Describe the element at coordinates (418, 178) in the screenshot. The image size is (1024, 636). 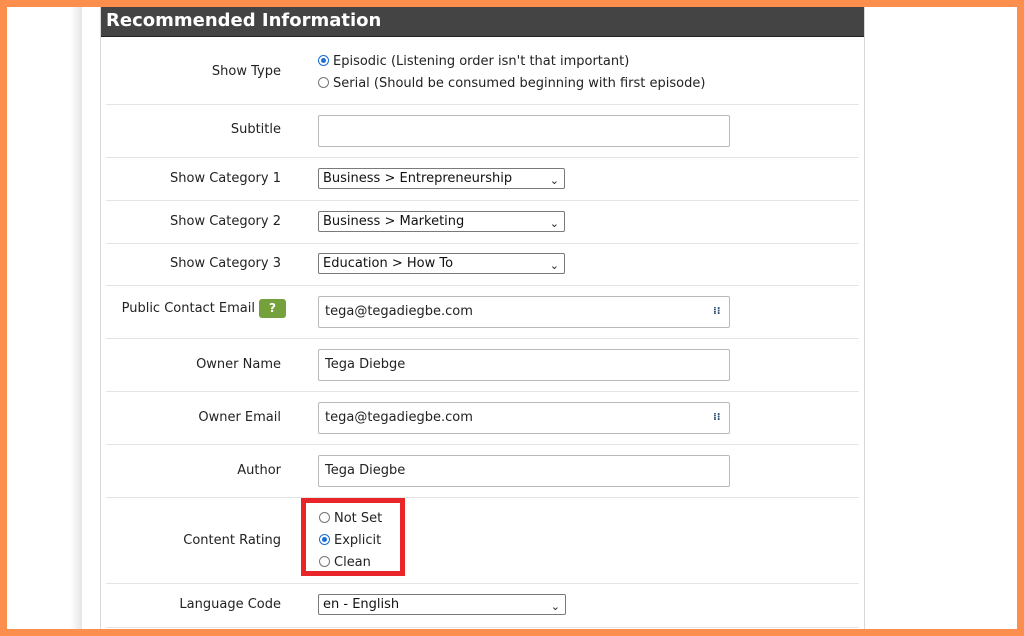
I see `category-1-value: Business > Entrepreneurship` at that location.